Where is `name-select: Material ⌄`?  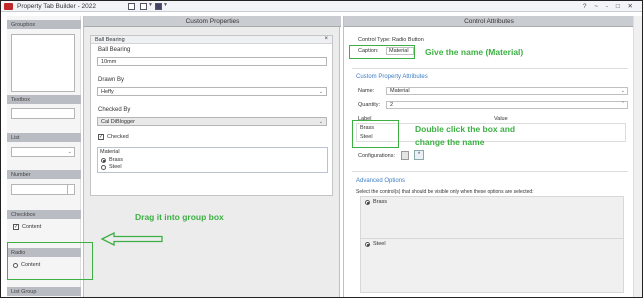
name-select: Material ⌄ is located at coordinates (507, 91).